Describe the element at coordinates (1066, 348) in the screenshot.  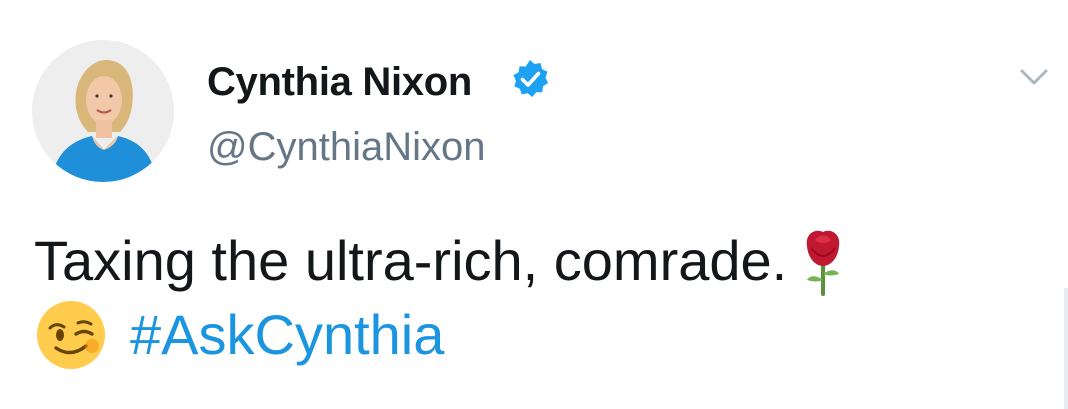
I see `divider` at that location.